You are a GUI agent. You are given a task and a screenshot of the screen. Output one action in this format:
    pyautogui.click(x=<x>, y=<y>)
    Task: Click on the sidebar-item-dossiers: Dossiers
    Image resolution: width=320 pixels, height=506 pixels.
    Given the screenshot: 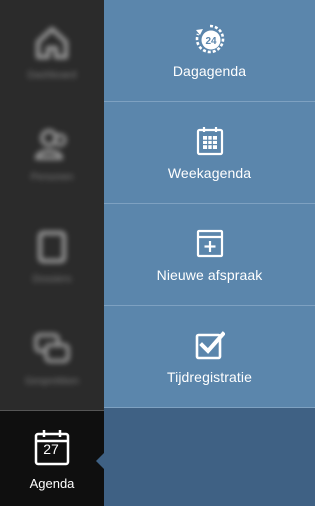 What is the action you would take?
    pyautogui.click(x=52, y=255)
    